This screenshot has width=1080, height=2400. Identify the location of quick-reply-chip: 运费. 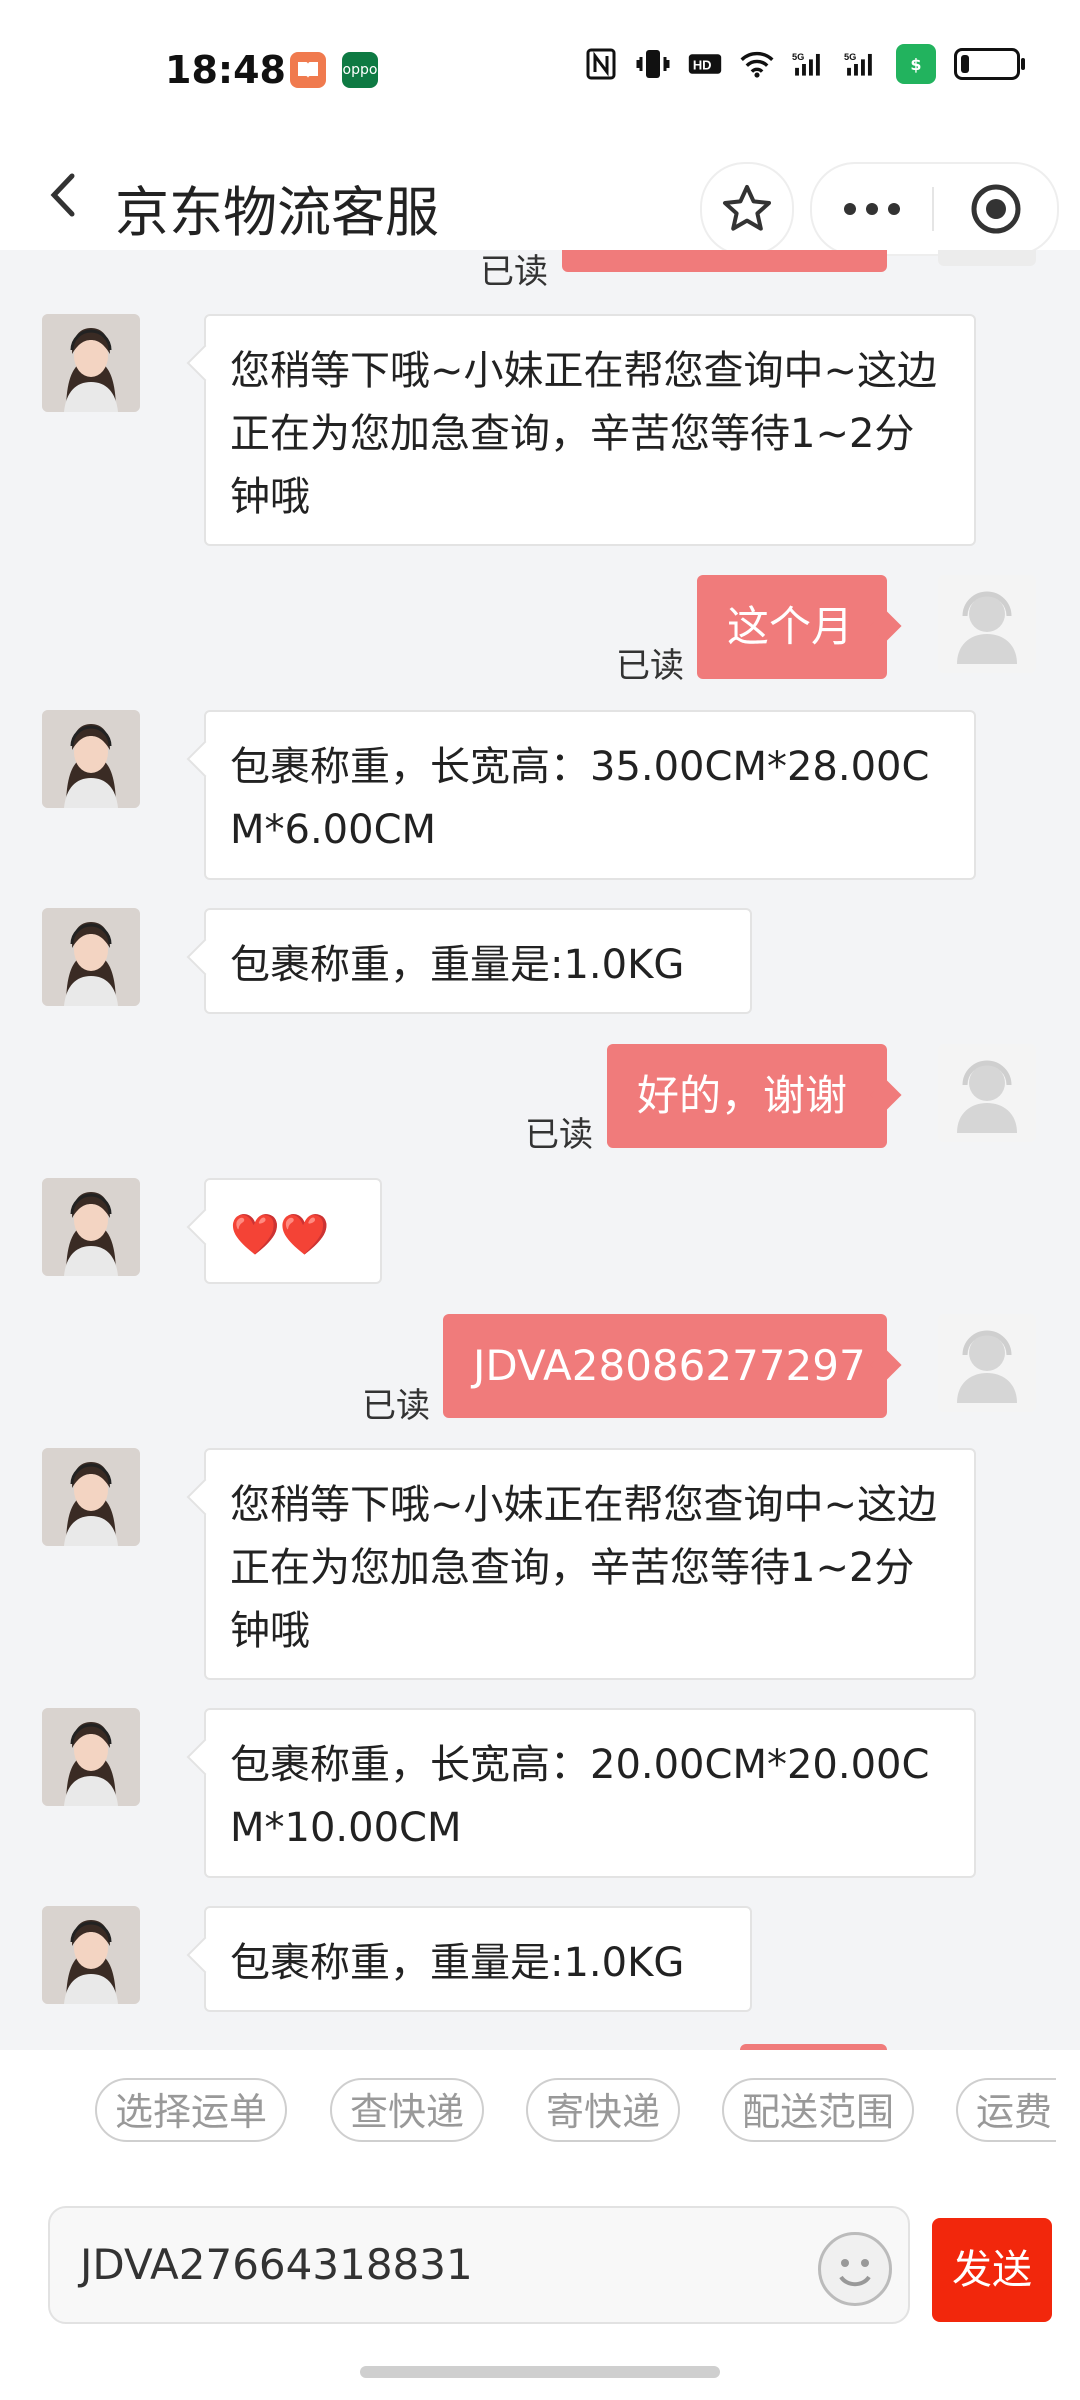
(1006, 2110).